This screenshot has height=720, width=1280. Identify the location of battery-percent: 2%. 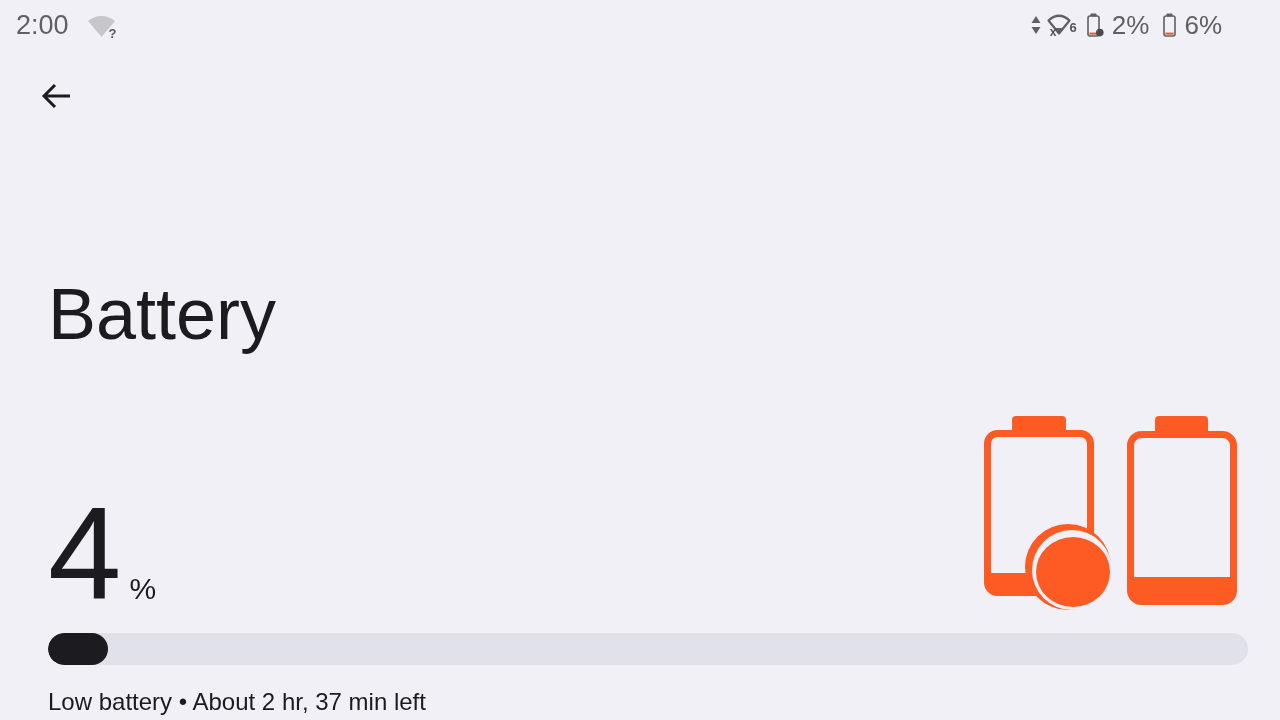
(1130, 25).